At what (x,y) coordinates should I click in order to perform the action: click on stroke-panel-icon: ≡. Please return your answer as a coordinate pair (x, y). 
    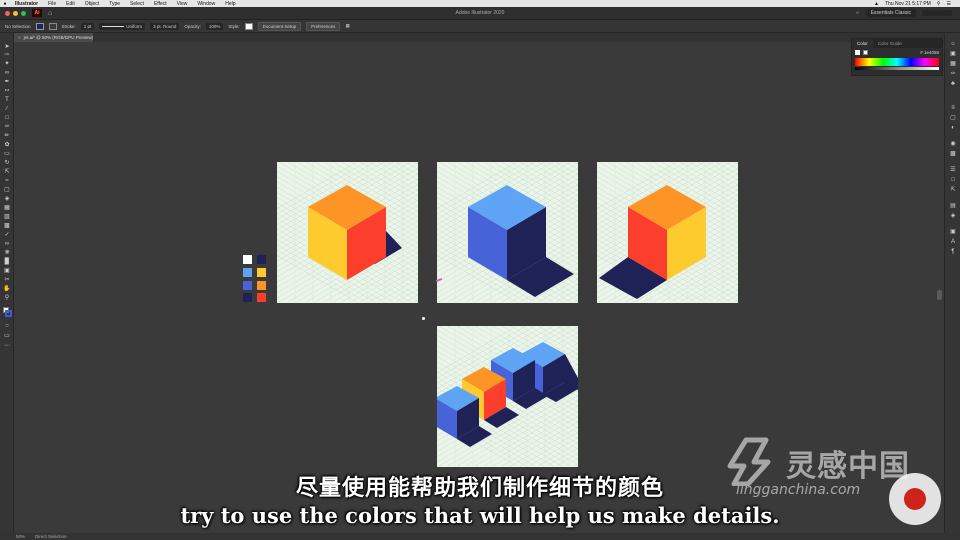
    Looking at the image, I should click on (953, 108).